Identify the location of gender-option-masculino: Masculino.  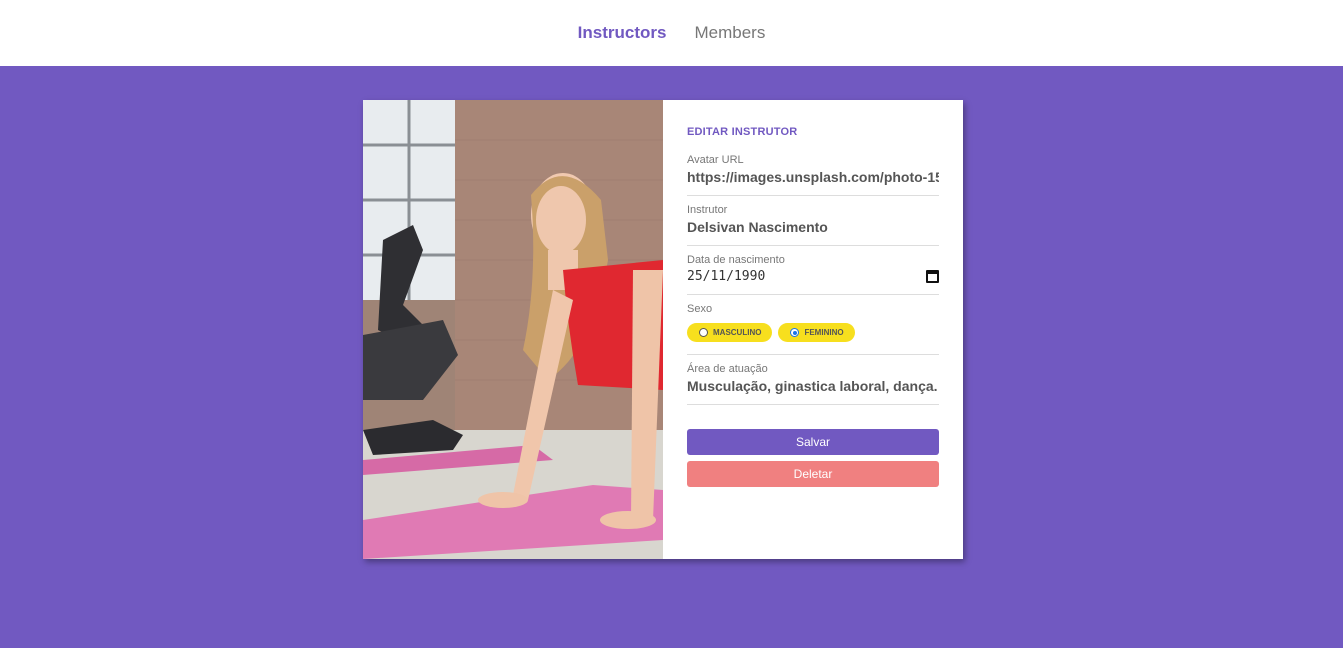
(730, 332).